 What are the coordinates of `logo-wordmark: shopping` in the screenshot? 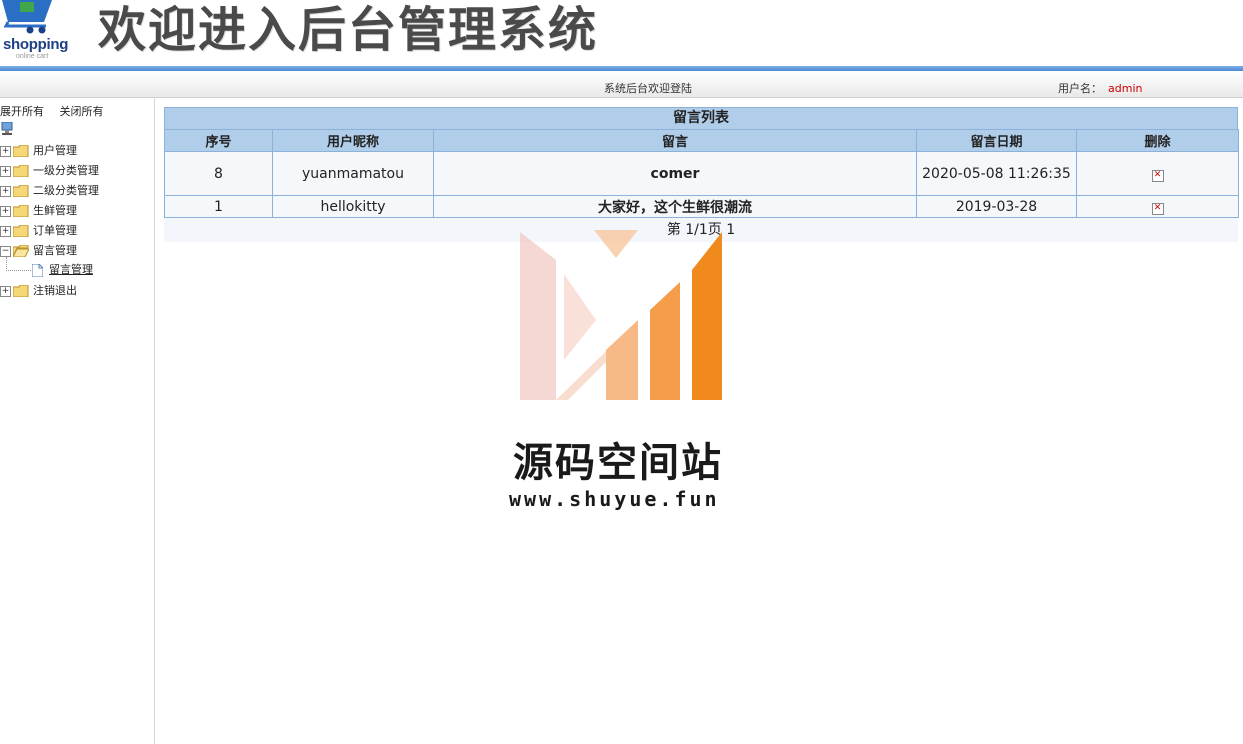 It's located at (36, 44).